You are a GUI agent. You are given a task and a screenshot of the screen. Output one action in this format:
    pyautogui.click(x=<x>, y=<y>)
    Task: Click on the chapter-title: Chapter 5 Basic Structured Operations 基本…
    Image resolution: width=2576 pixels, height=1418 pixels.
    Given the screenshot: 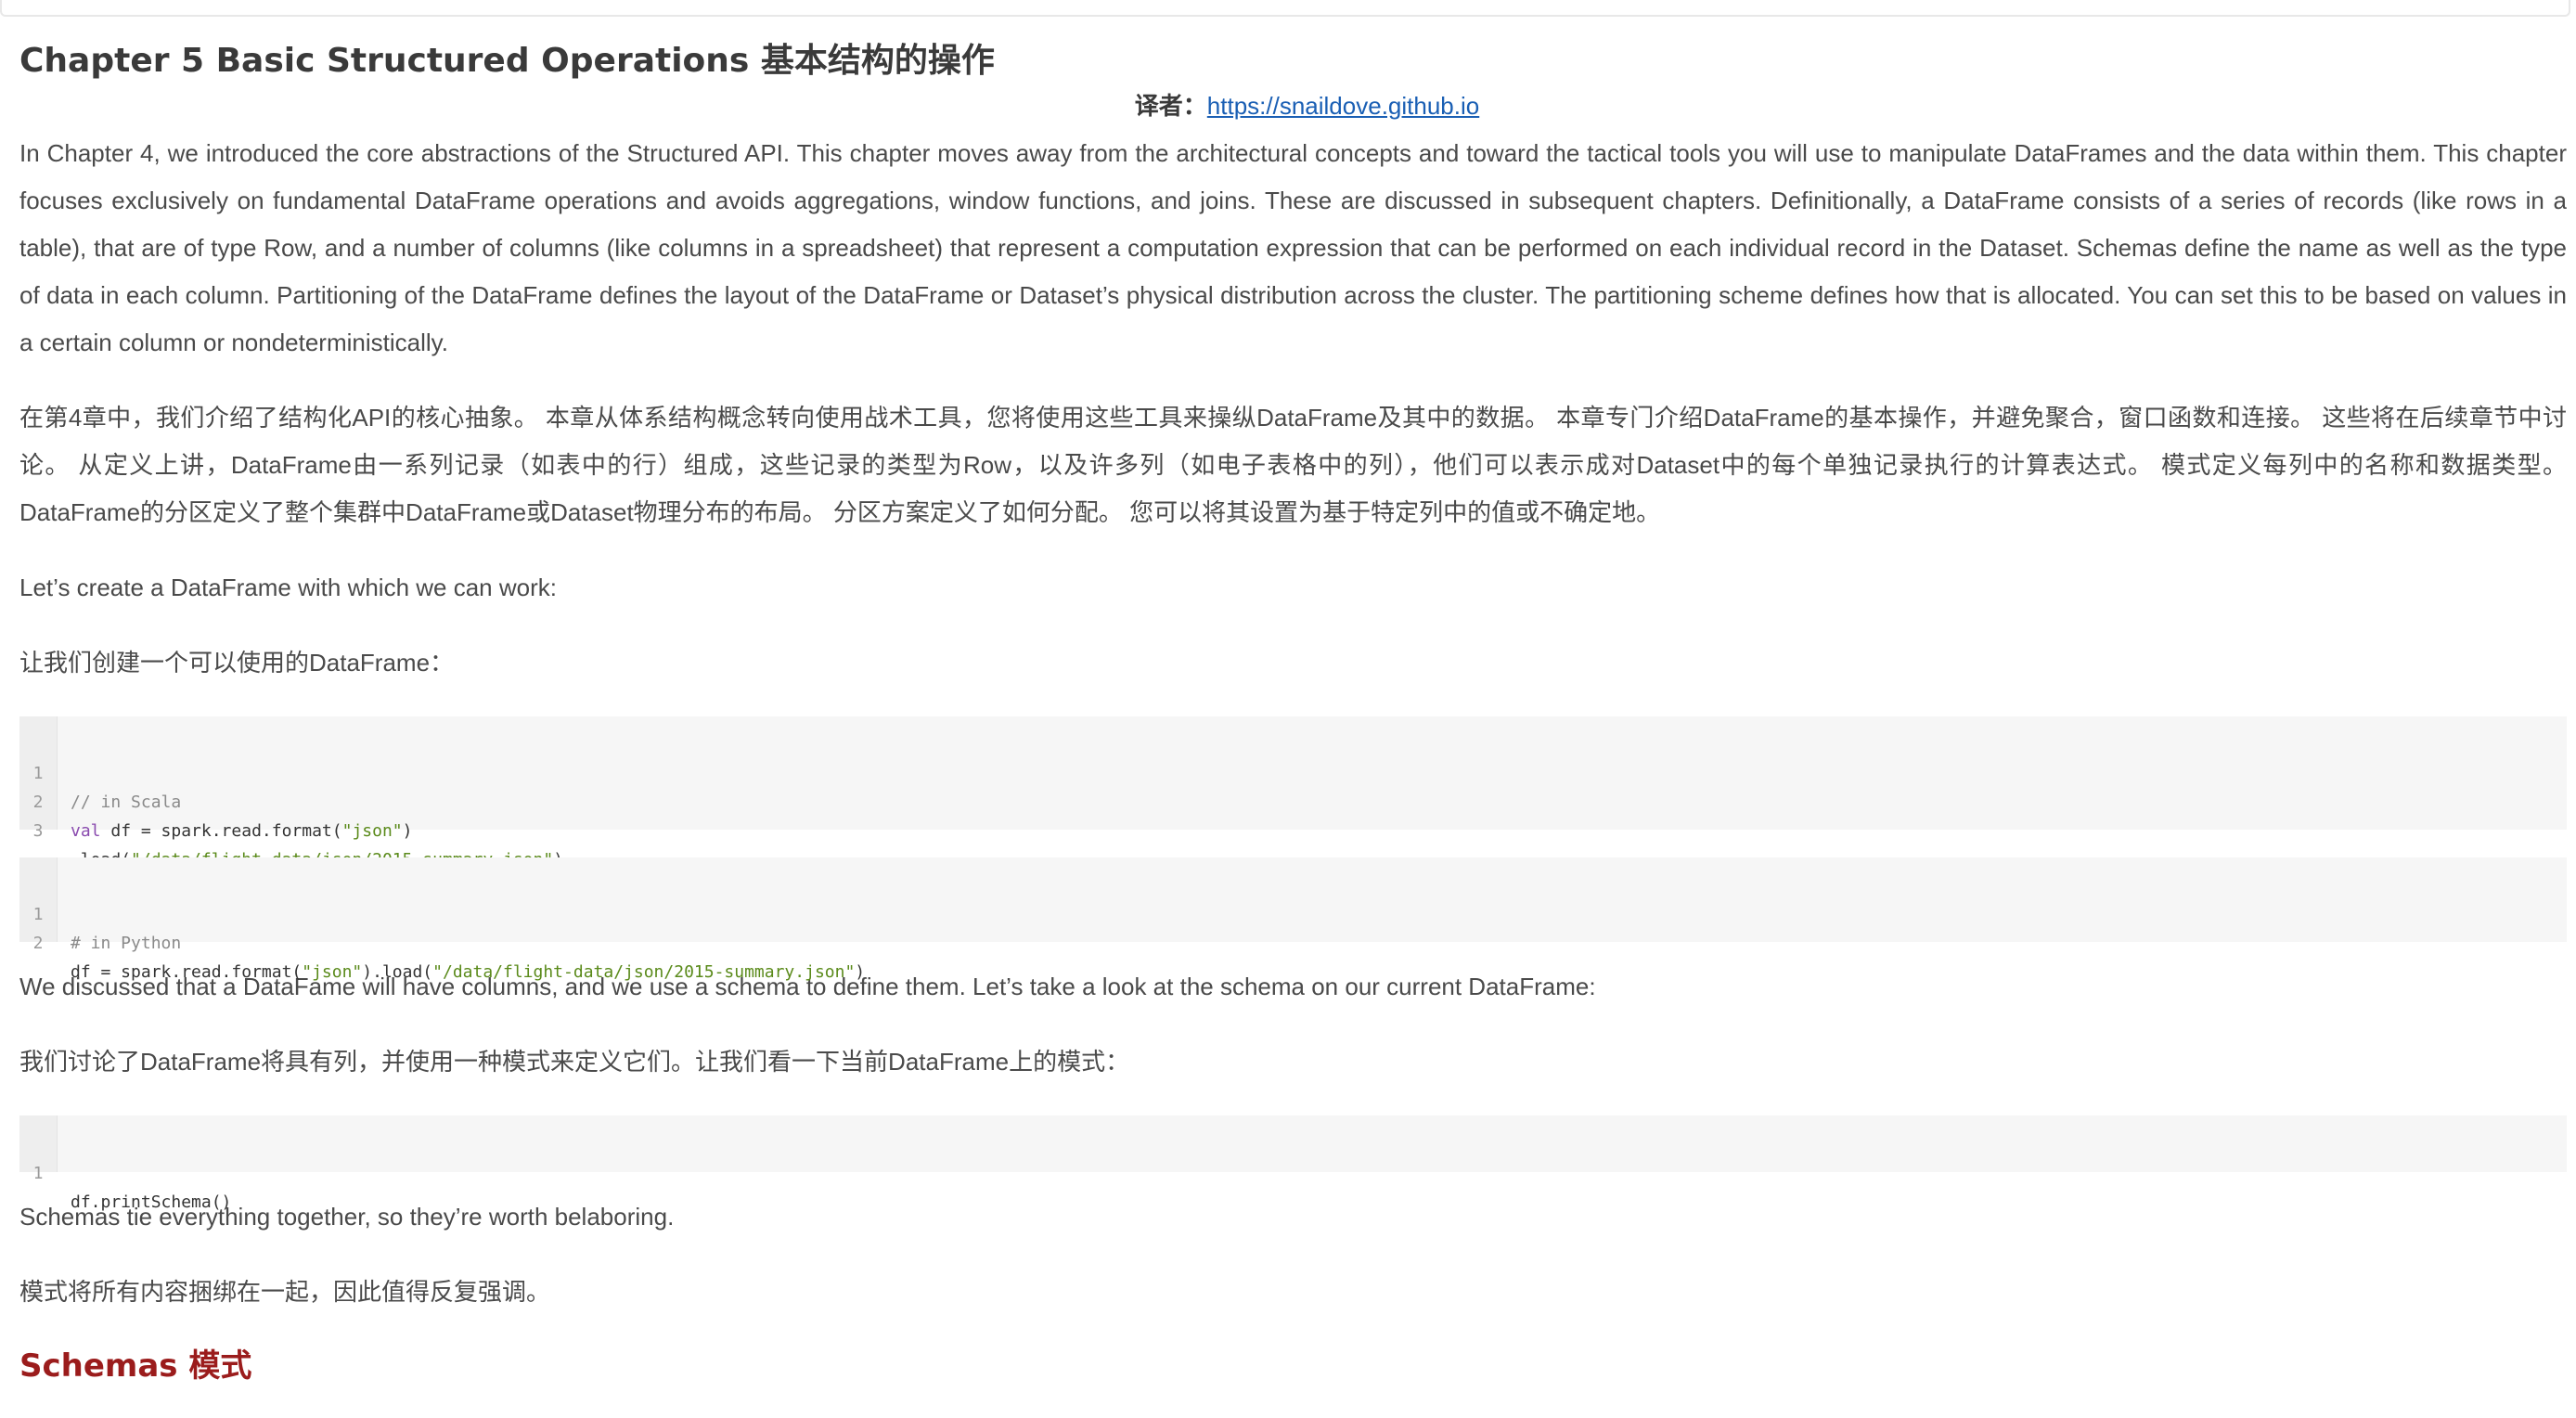 What is the action you would take?
    pyautogui.click(x=507, y=61)
    